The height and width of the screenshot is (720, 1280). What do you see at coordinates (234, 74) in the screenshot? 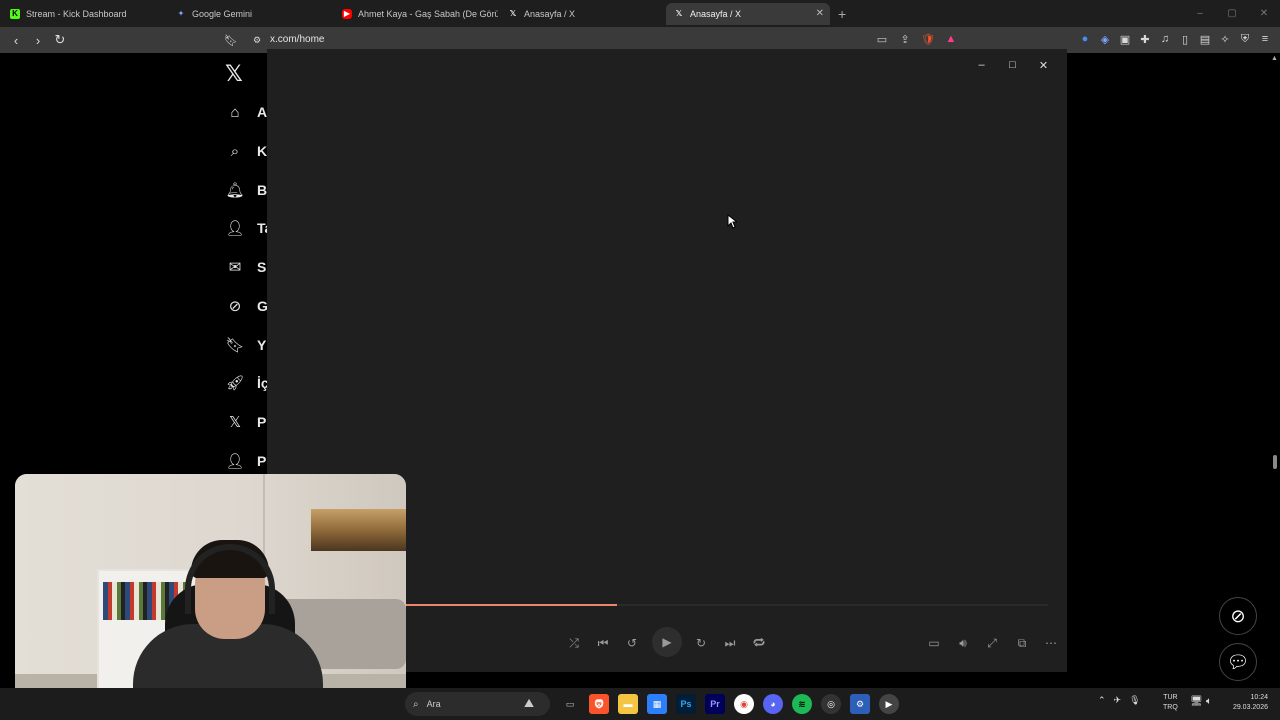
I see `x-logo: 𝕏` at bounding box center [234, 74].